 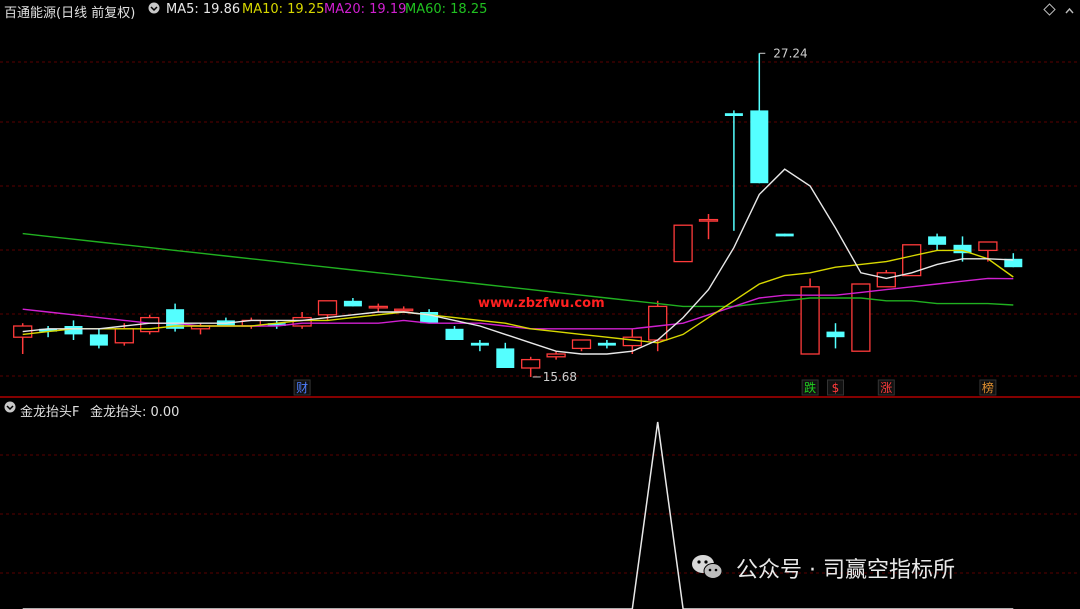 I want to click on stock-title: 百通能源(日线 前复权), so click(x=70, y=13).